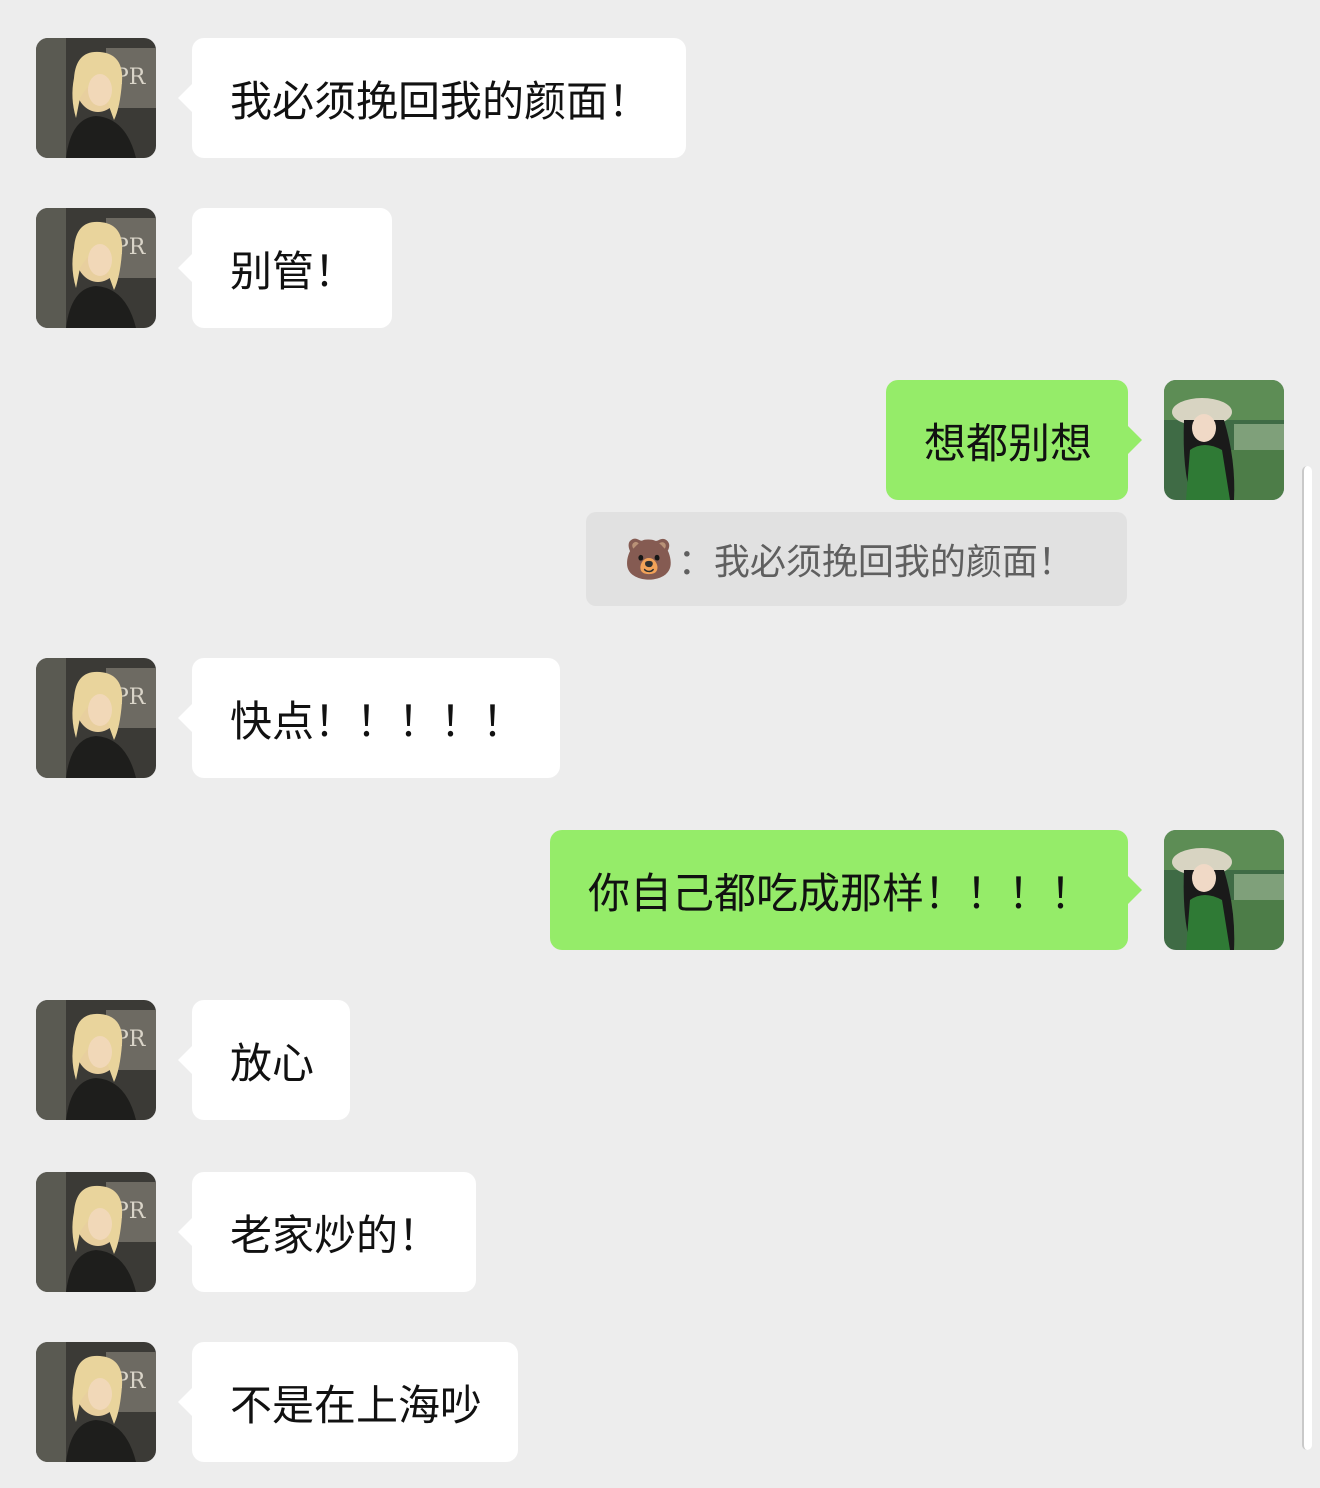 This screenshot has width=1320, height=1488. Describe the element at coordinates (1007, 443) in the screenshot. I see `message-text: 想都别想` at that location.